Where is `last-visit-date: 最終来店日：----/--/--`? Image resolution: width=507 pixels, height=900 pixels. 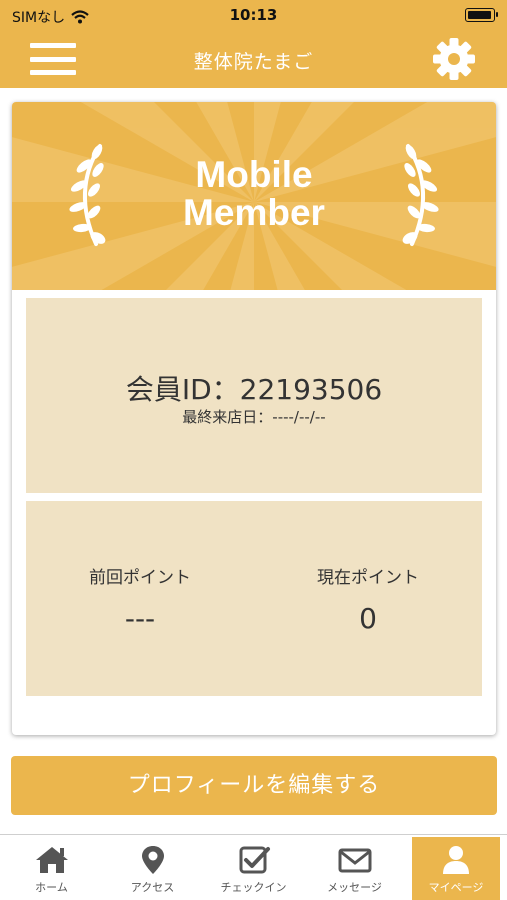 last-visit-date: 最終来店日：----/--/-- is located at coordinates (254, 417).